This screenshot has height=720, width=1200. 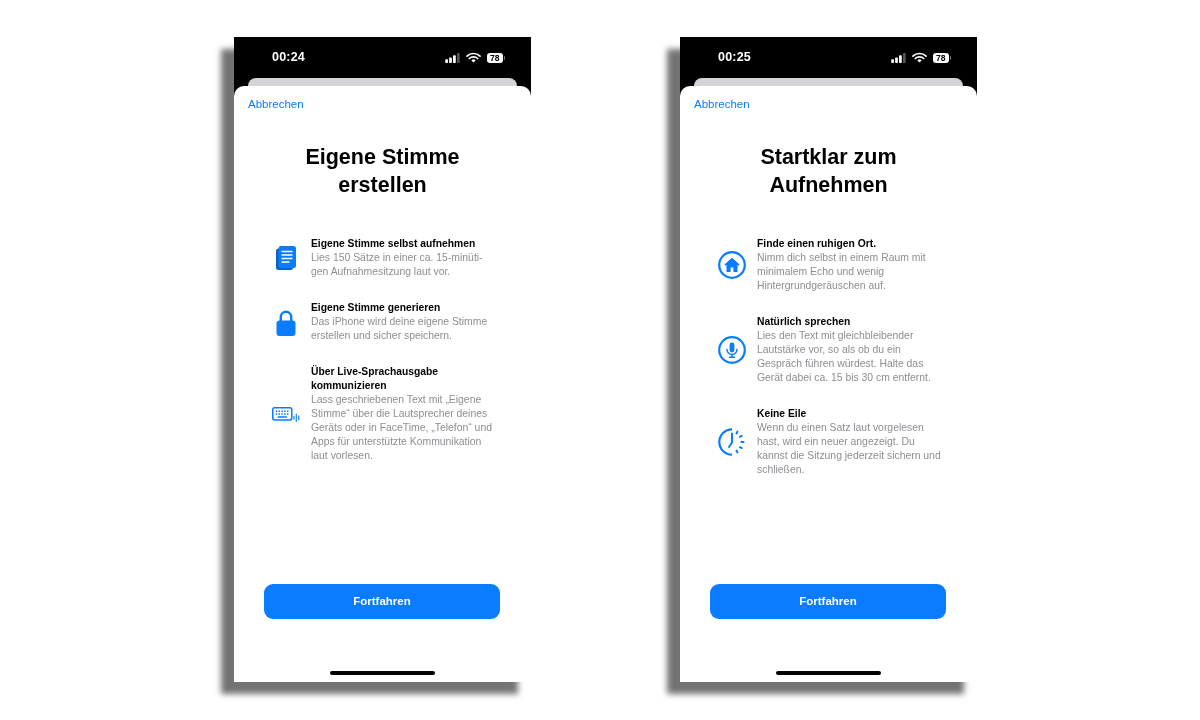 What do you see at coordinates (842, 272) in the screenshot?
I see `feature-description: Nimm dich selbst in einem Raum mit minimalem Echo und wenig Hintergrundgeräuschen auf.` at bounding box center [842, 272].